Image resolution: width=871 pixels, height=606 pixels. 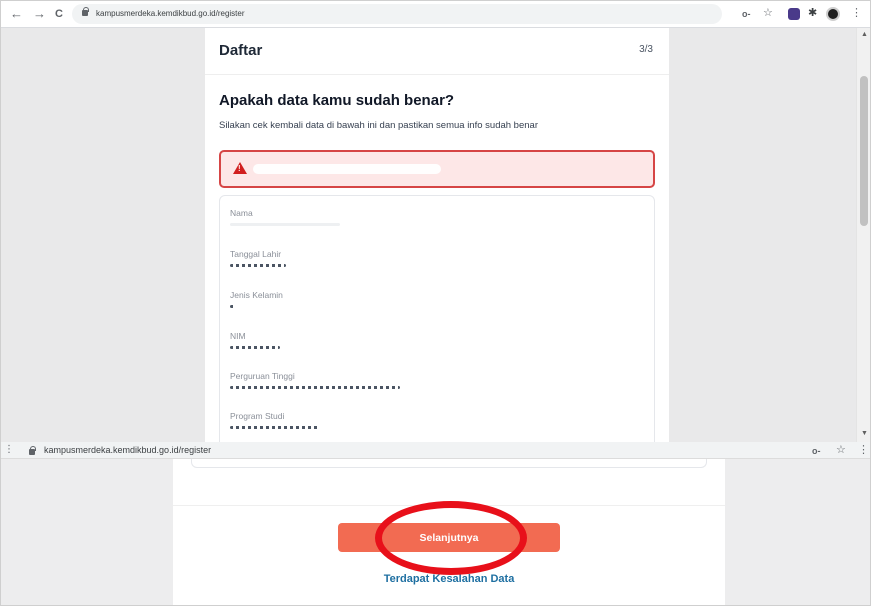 What do you see at coordinates (397, 14) in the screenshot?
I see `address-bar: kampusmerdeka.kemdikbud.go.id/register` at bounding box center [397, 14].